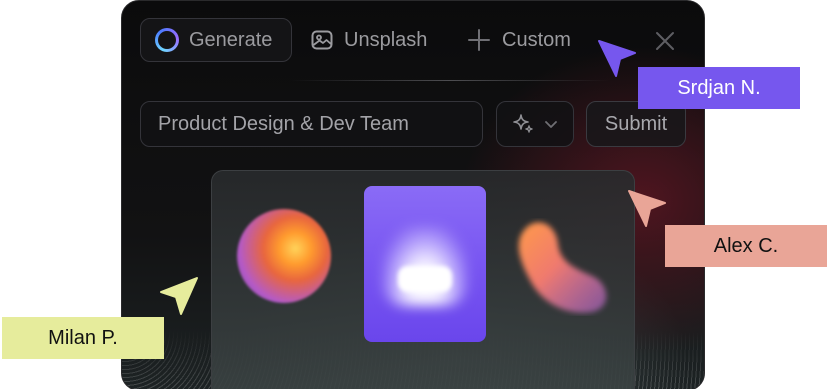 The height and width of the screenshot is (389, 827). I want to click on collaborator-label-srdjan: Srdjan N., so click(719, 88).